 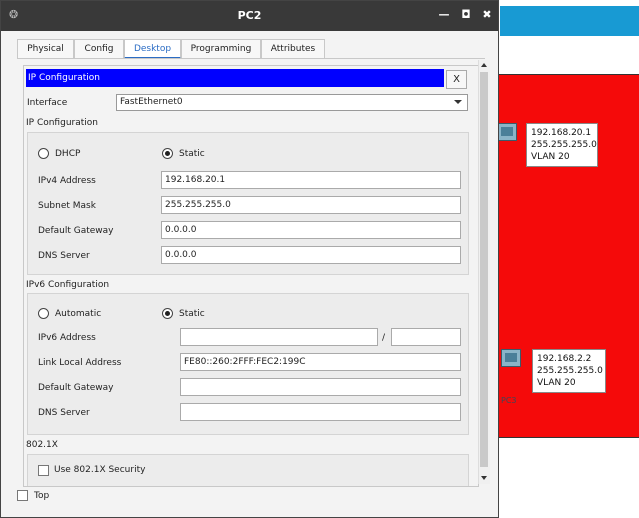 I want to click on pc3-label: PC3, so click(x=509, y=400).